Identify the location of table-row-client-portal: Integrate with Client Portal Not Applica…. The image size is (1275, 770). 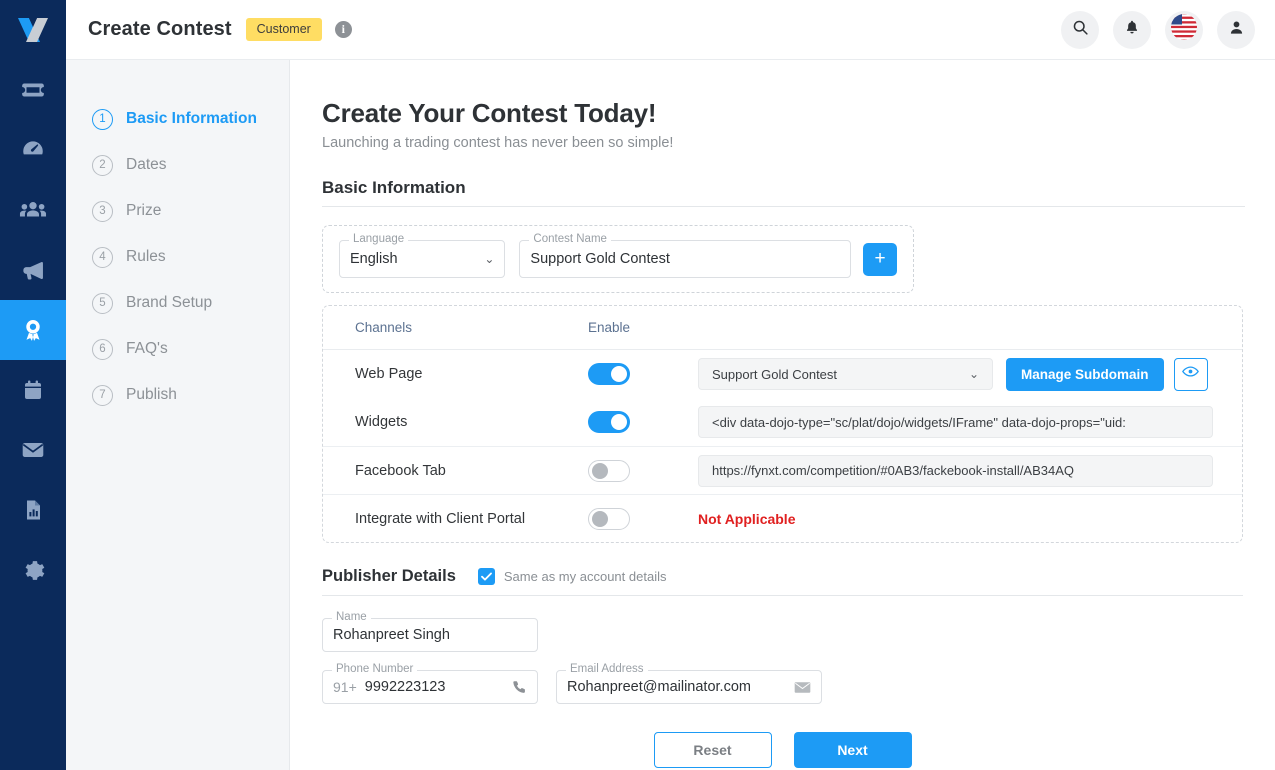
(782, 518).